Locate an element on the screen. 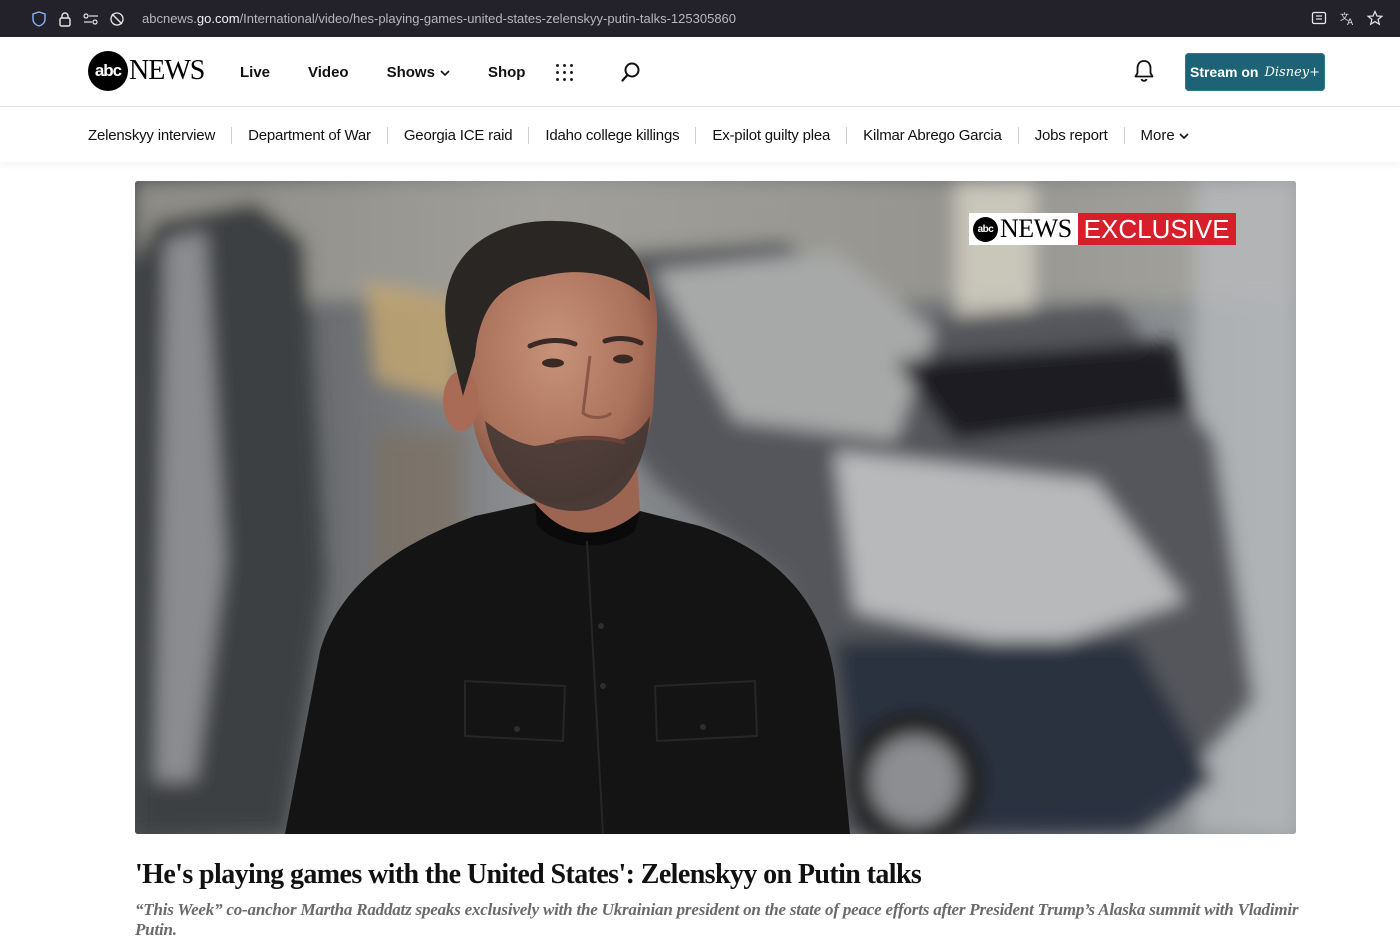 This screenshot has width=1400, height=944. svg-text: A is located at coordinates (1350, 22).